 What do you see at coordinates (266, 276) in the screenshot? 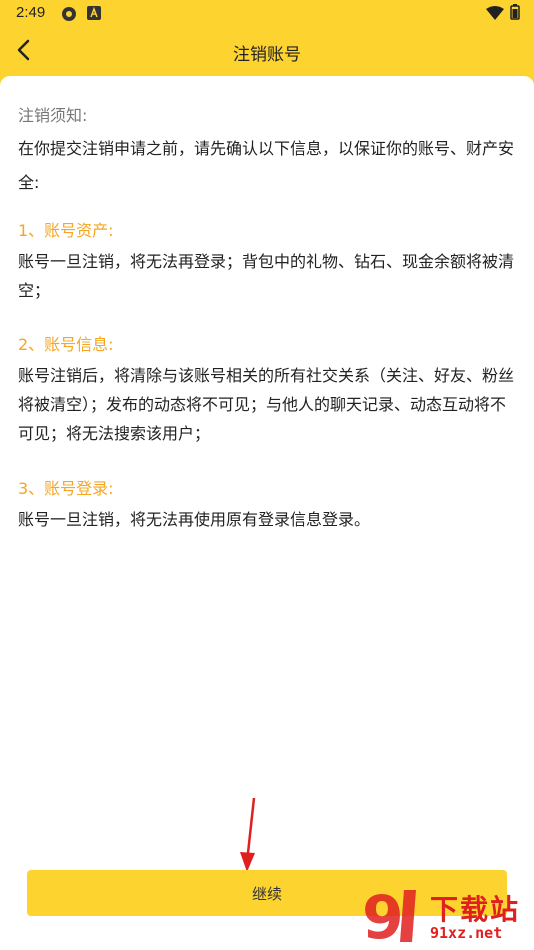
I see `section-body: 账号一旦注销，将无法再登录；背包中的礼物、钻石、现金余额将被清空；` at bounding box center [266, 276].